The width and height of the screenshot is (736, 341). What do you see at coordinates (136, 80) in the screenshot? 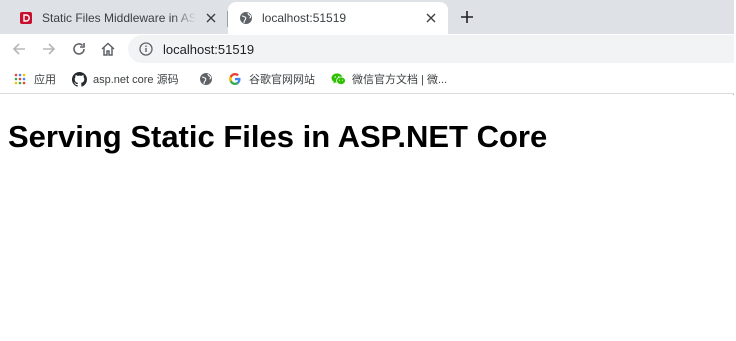
I see `bookmark-label: asp.net core 源码` at bounding box center [136, 80].